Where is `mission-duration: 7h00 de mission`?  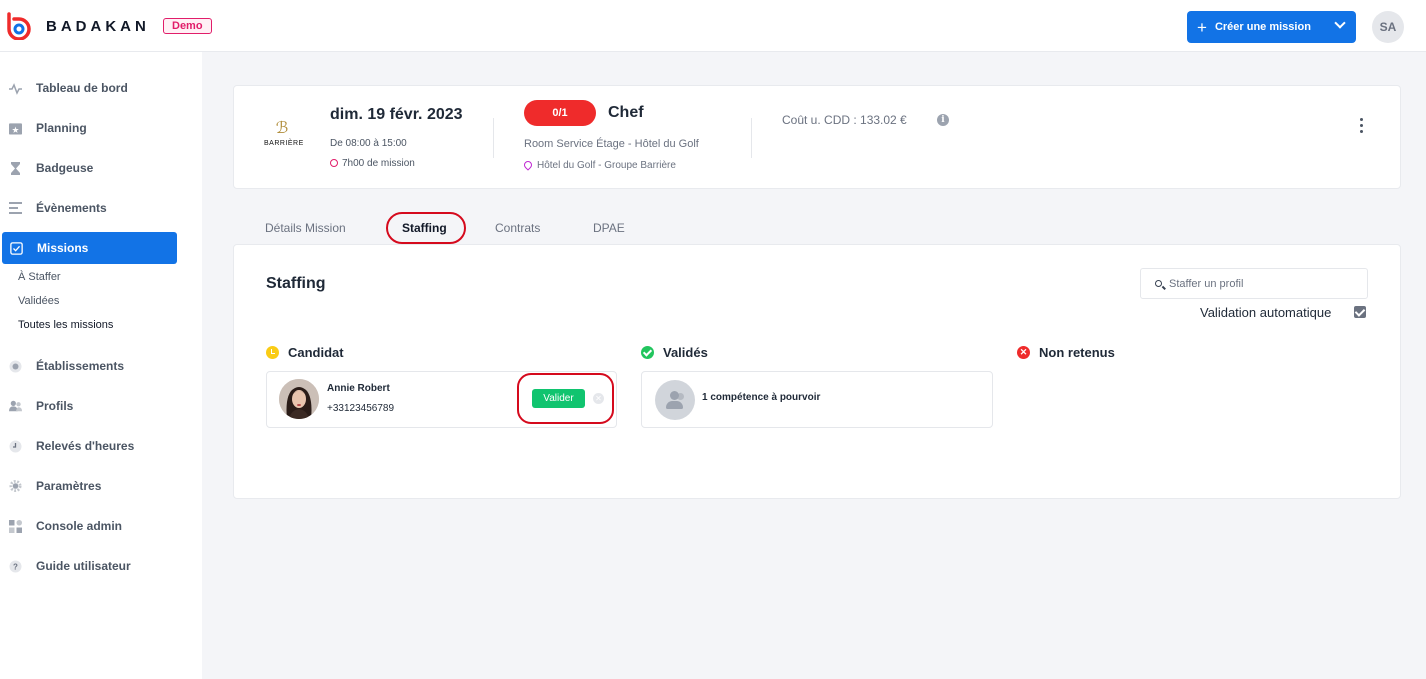 mission-duration: 7h00 de mission is located at coordinates (372, 163).